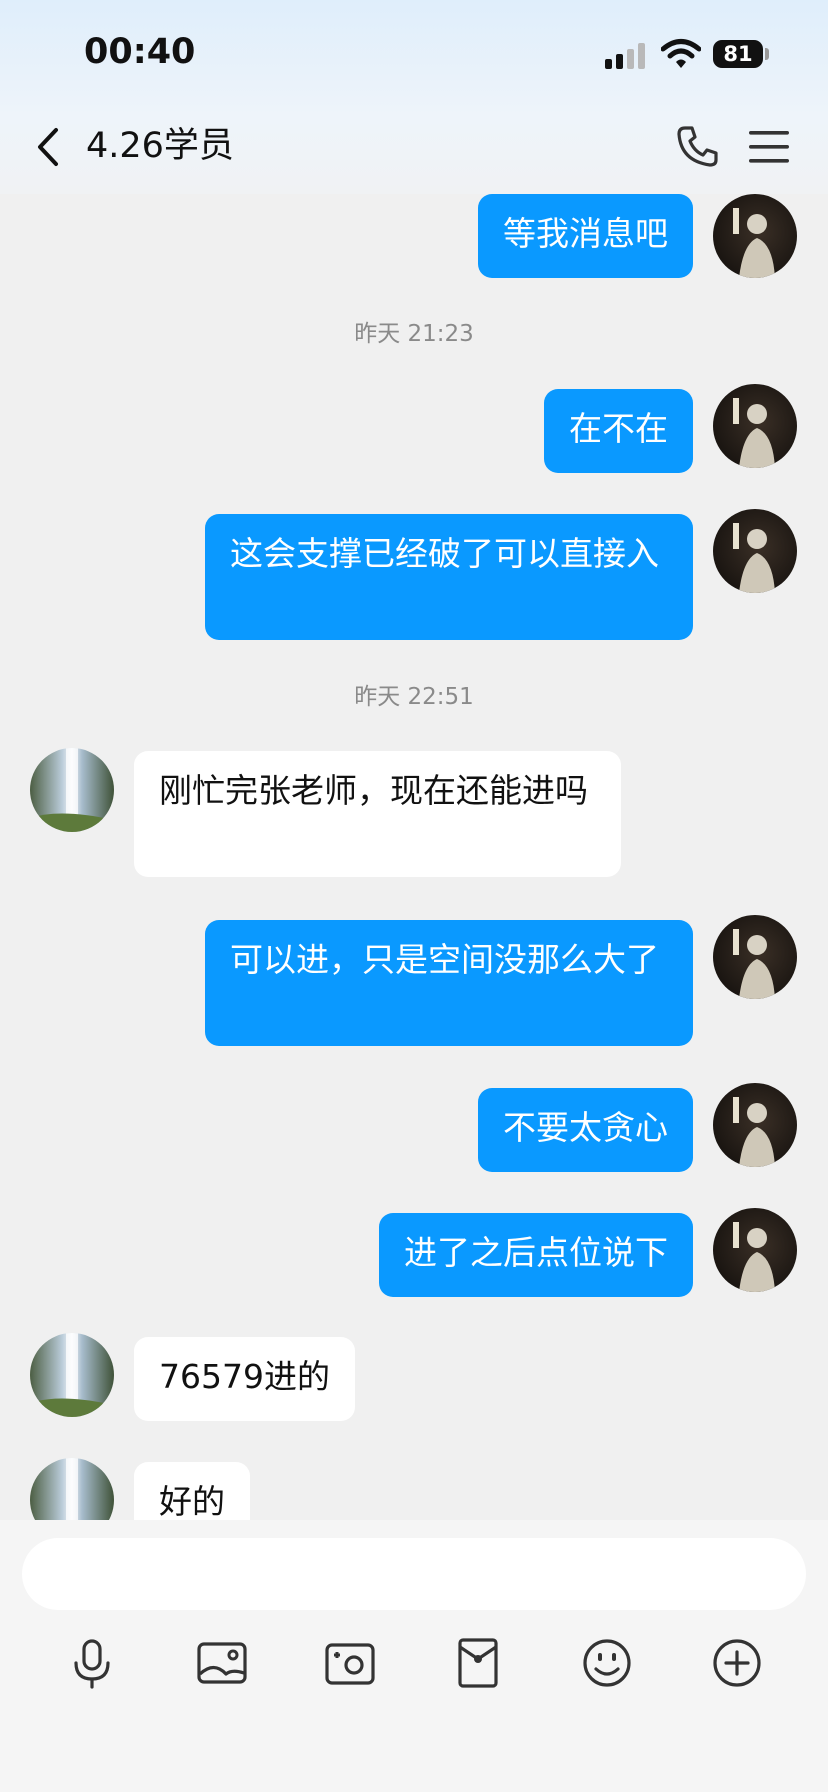 This screenshot has width=828, height=1792. I want to click on emoji-icon, so click(607, 1663).